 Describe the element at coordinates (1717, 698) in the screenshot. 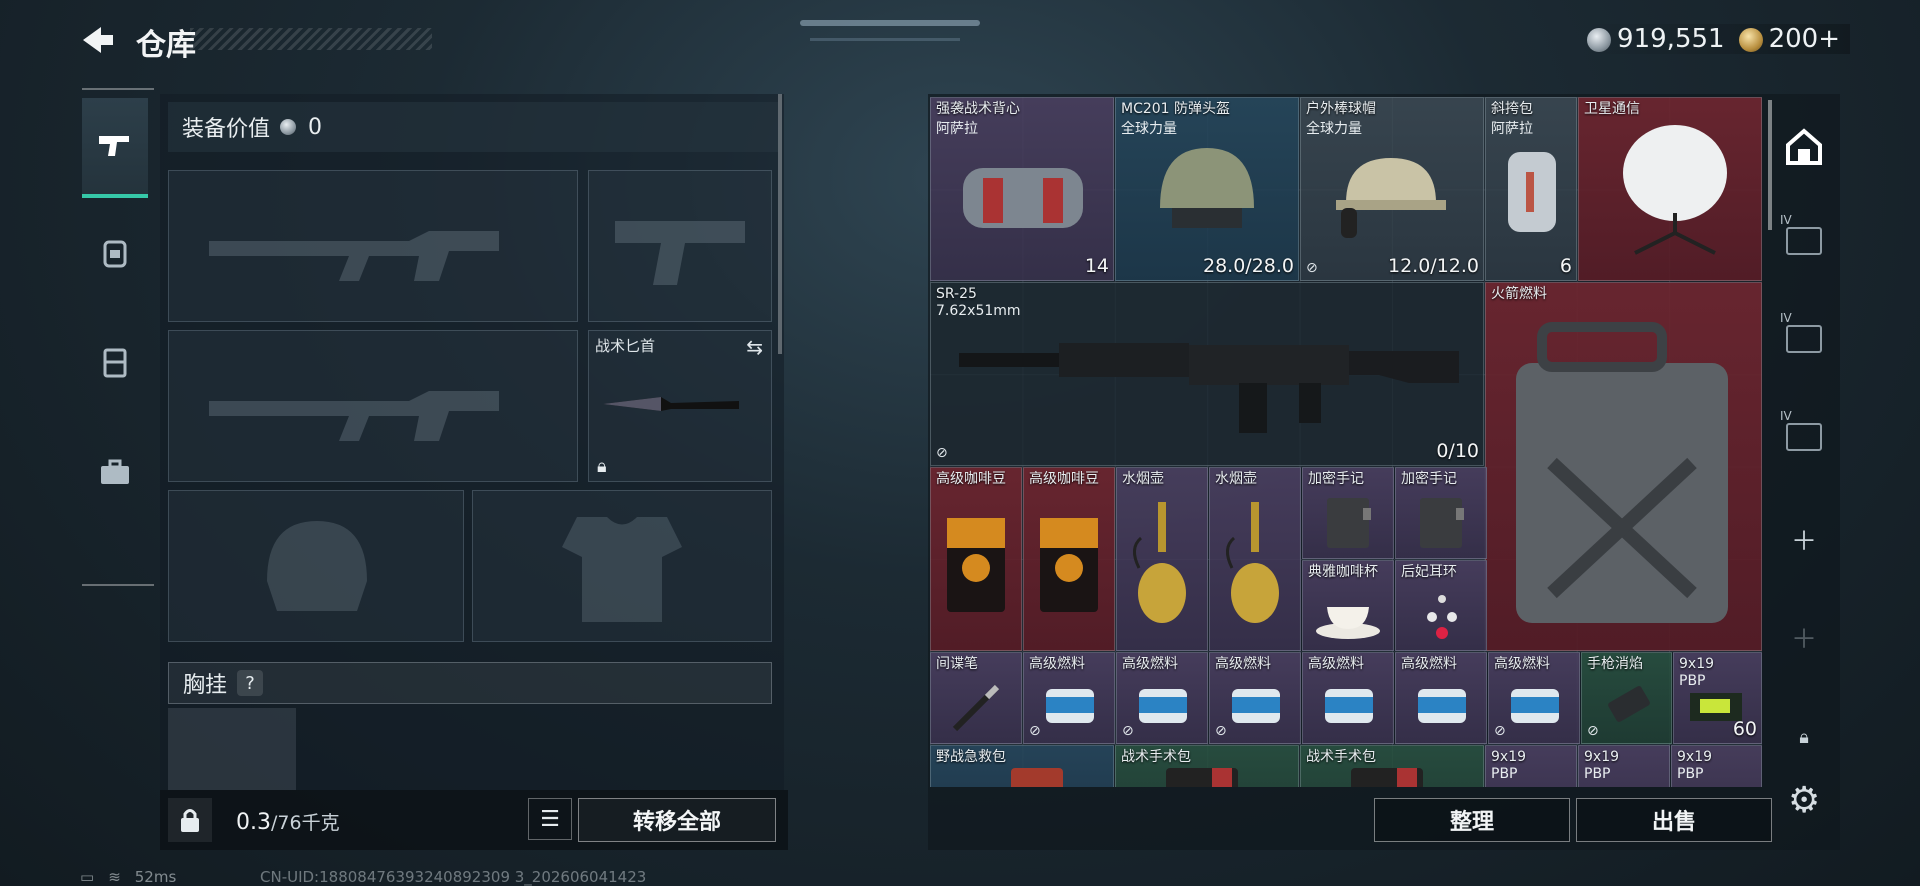

I see `stash-item: 9x19 PBP 60` at that location.